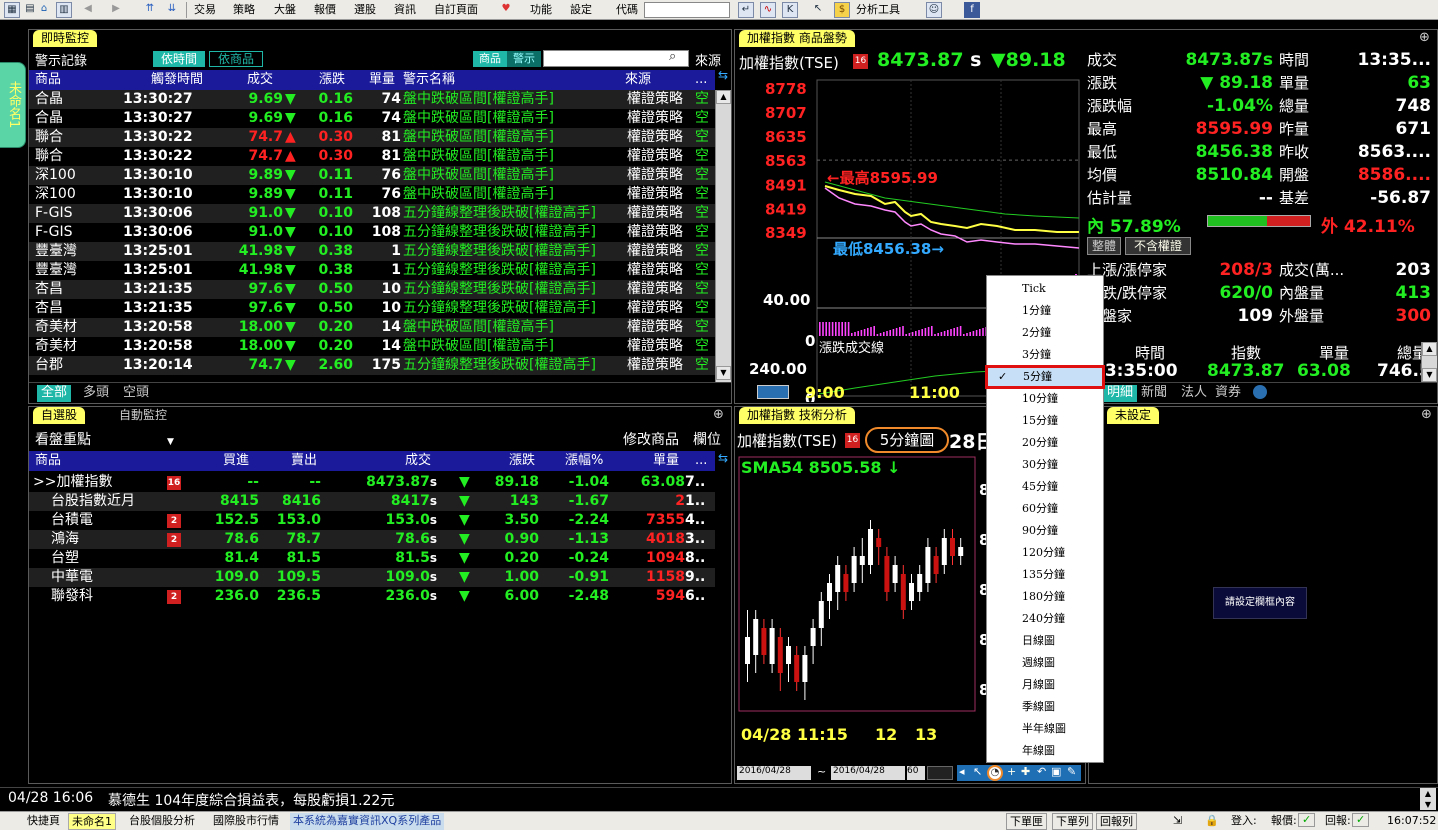  Describe the element at coordinates (651, 439) in the screenshot. I see `modify-products-button: 修改商品` at that location.